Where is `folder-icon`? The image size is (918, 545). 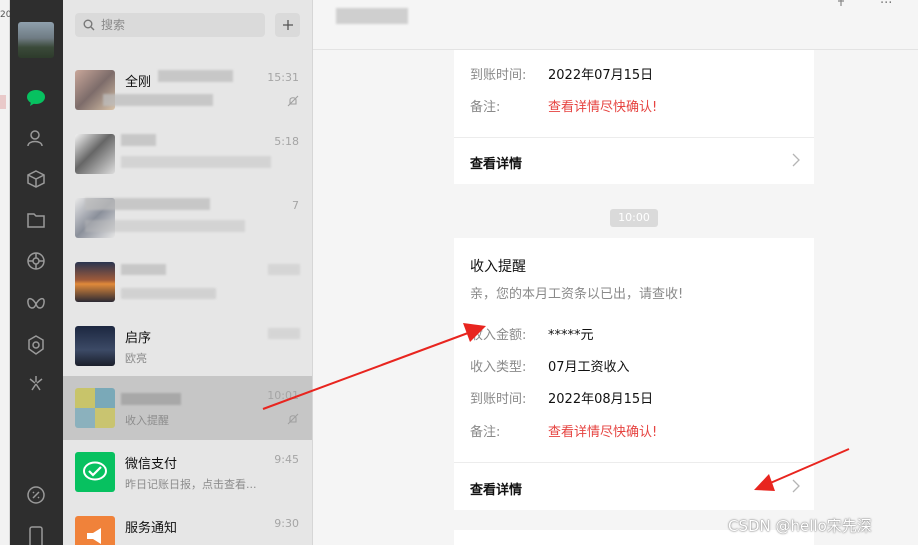 folder-icon is located at coordinates (36, 220).